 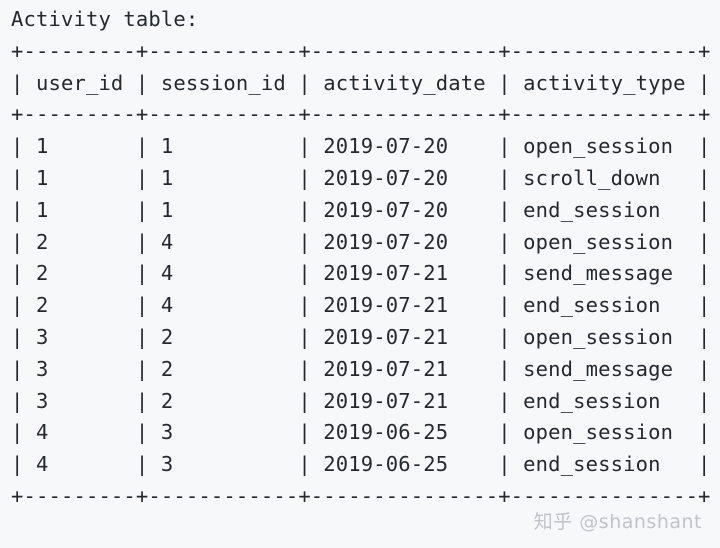 I want to click on table-row: | 3 | 2 | 2019-07-21 | send_message |, so click(x=361, y=368).